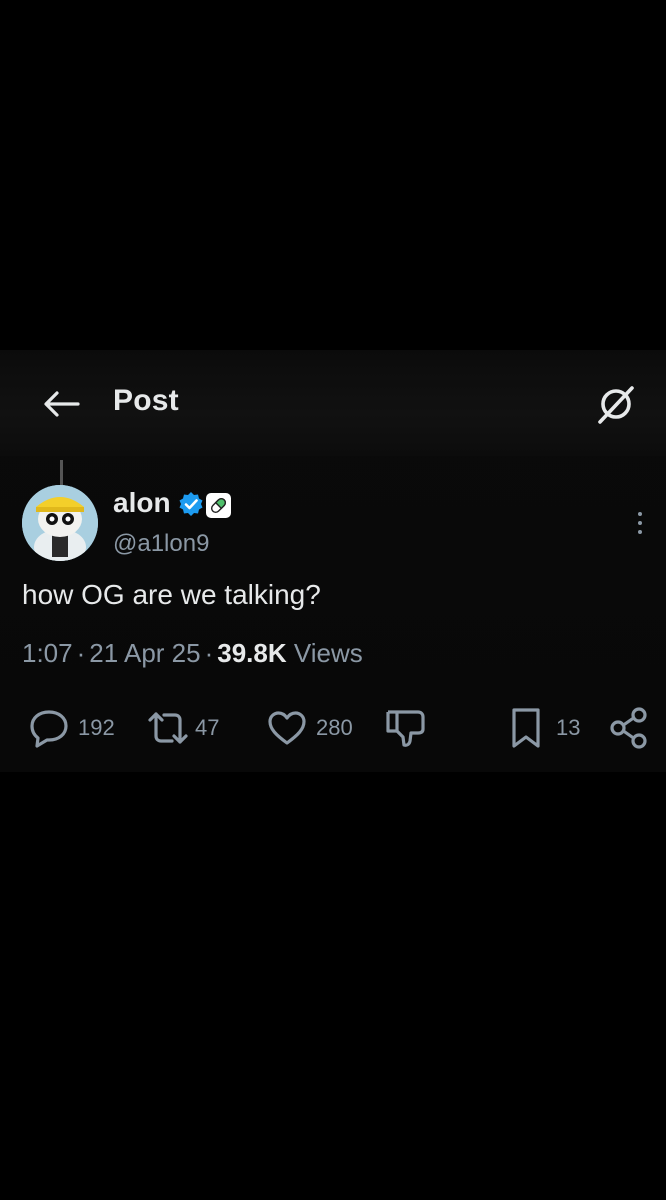 Image resolution: width=666 pixels, height=1200 pixels. What do you see at coordinates (287, 728) in the screenshot?
I see `like-icon` at bounding box center [287, 728].